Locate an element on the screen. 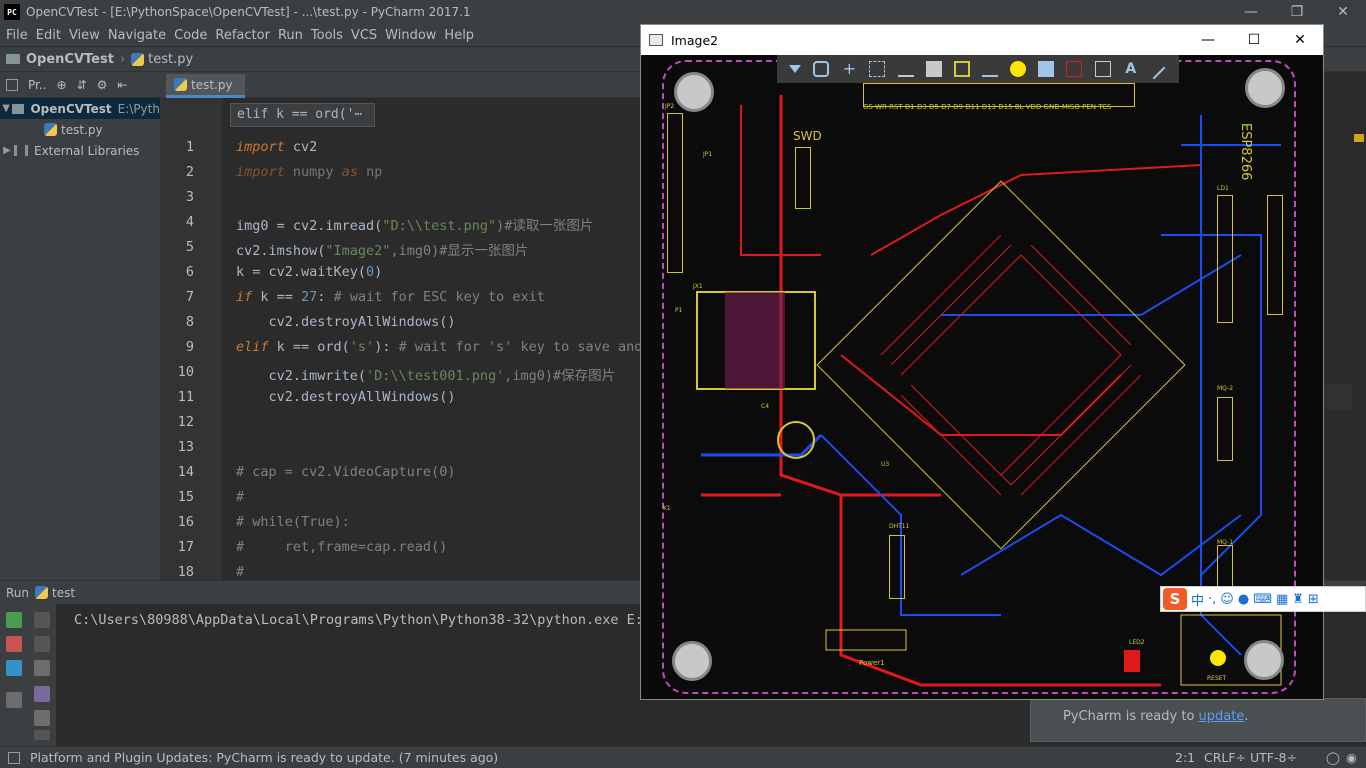 The width and height of the screenshot is (1366, 768). menu-help: Help is located at coordinates (459, 35).